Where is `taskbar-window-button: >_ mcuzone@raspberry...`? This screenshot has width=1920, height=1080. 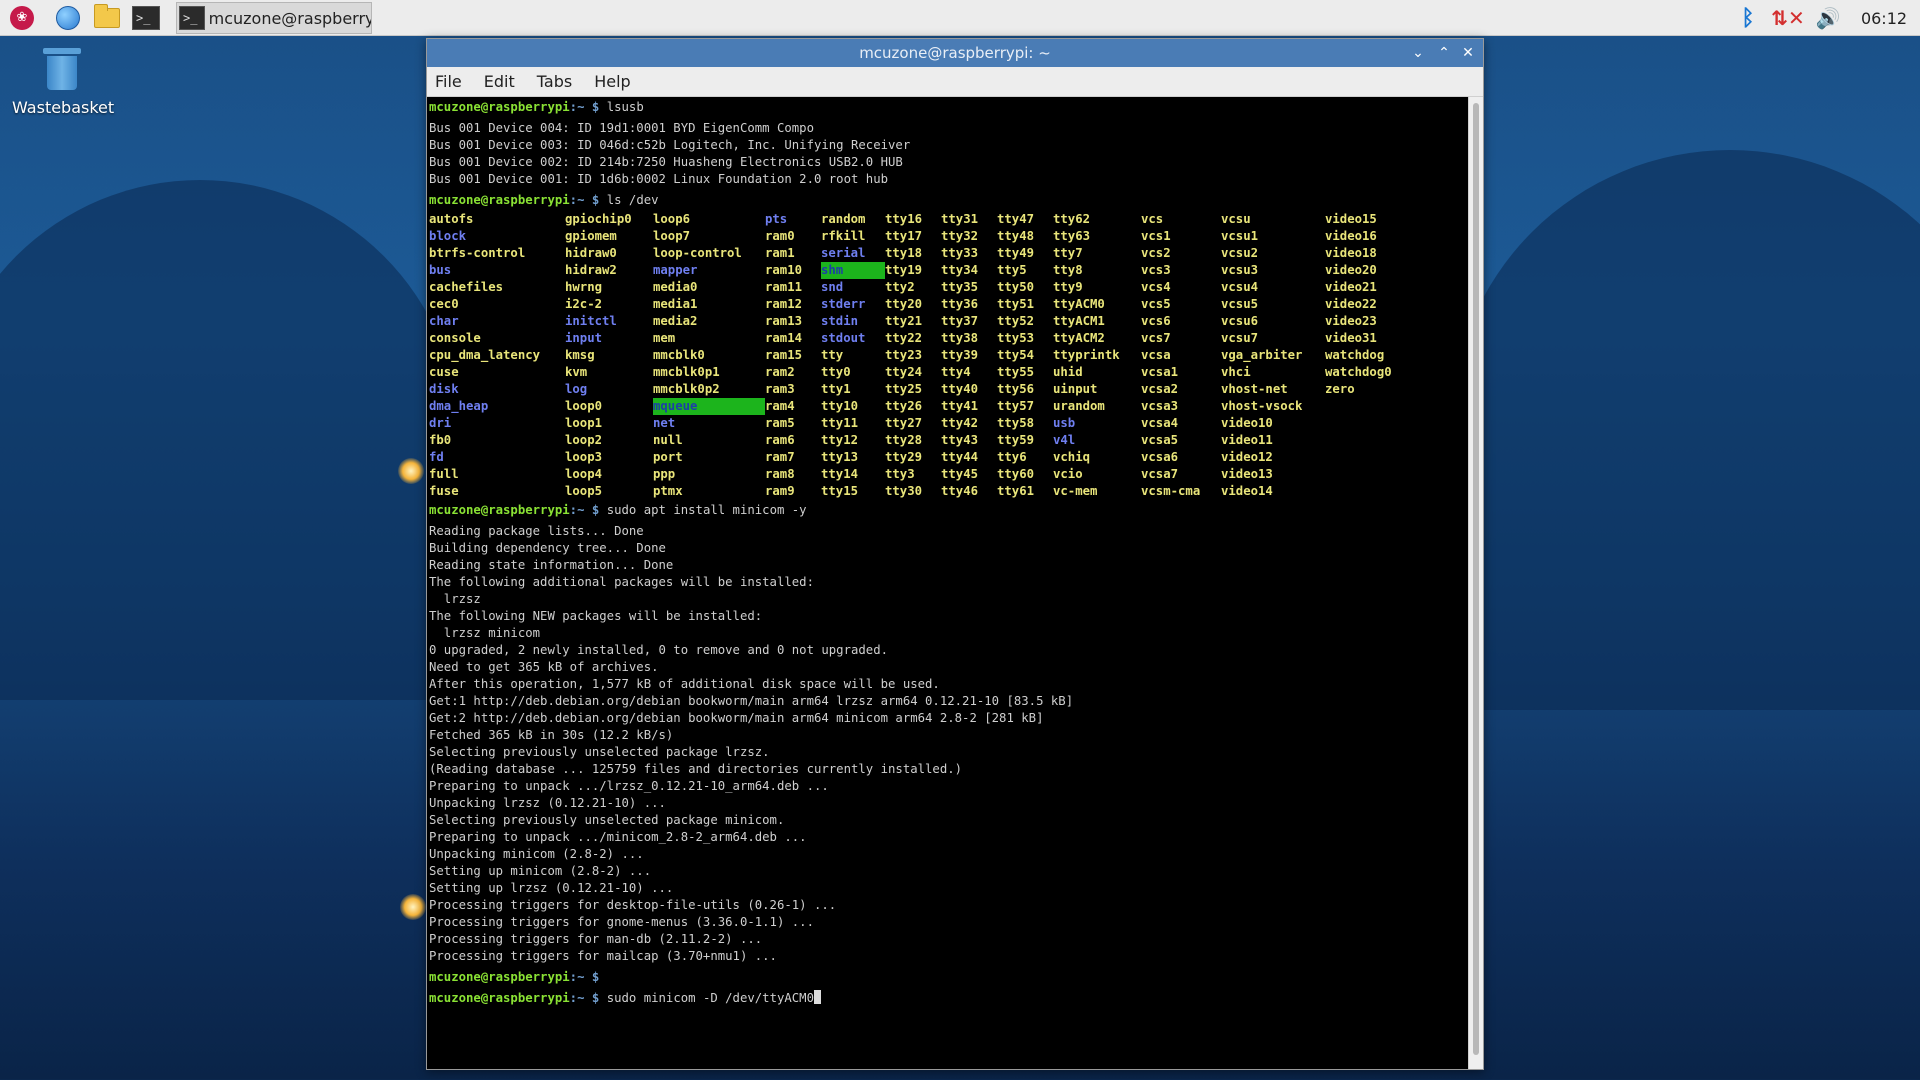
taskbar-window-button: >_ mcuzone@raspberry... is located at coordinates (274, 18).